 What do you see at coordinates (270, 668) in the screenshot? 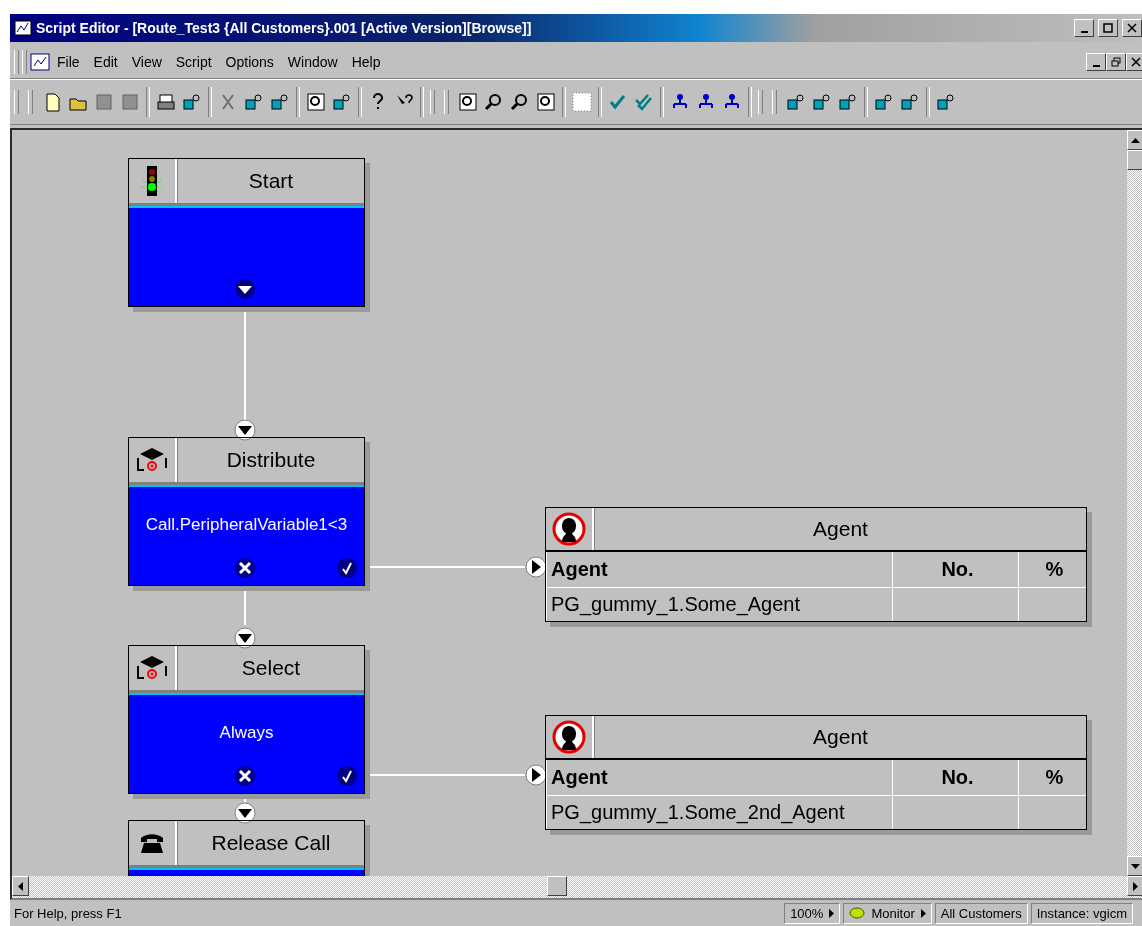
I see `node-title: Select` at bounding box center [270, 668].